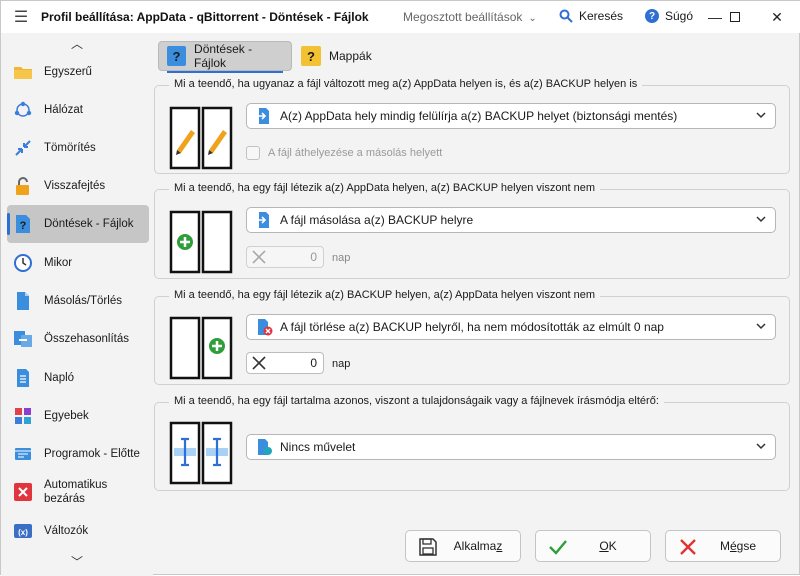 Image resolution: width=800 pixels, height=576 pixels. What do you see at coordinates (23, 109) in the screenshot?
I see `network-icon` at bounding box center [23, 109].